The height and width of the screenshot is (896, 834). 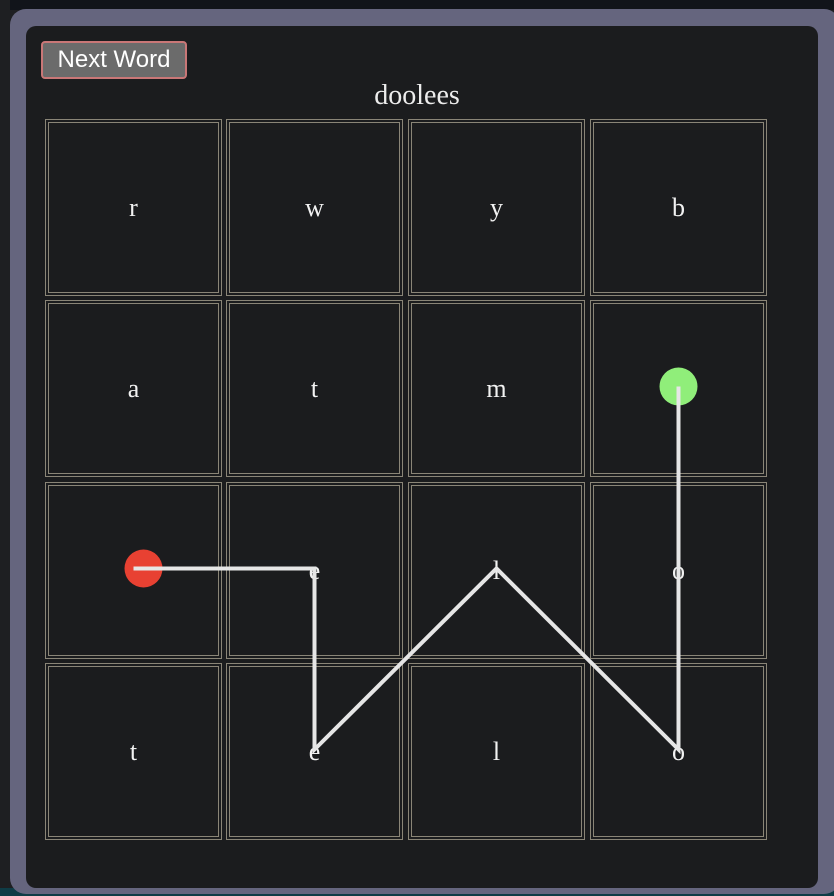 I want to click on grid-cell: m, so click(x=496, y=388).